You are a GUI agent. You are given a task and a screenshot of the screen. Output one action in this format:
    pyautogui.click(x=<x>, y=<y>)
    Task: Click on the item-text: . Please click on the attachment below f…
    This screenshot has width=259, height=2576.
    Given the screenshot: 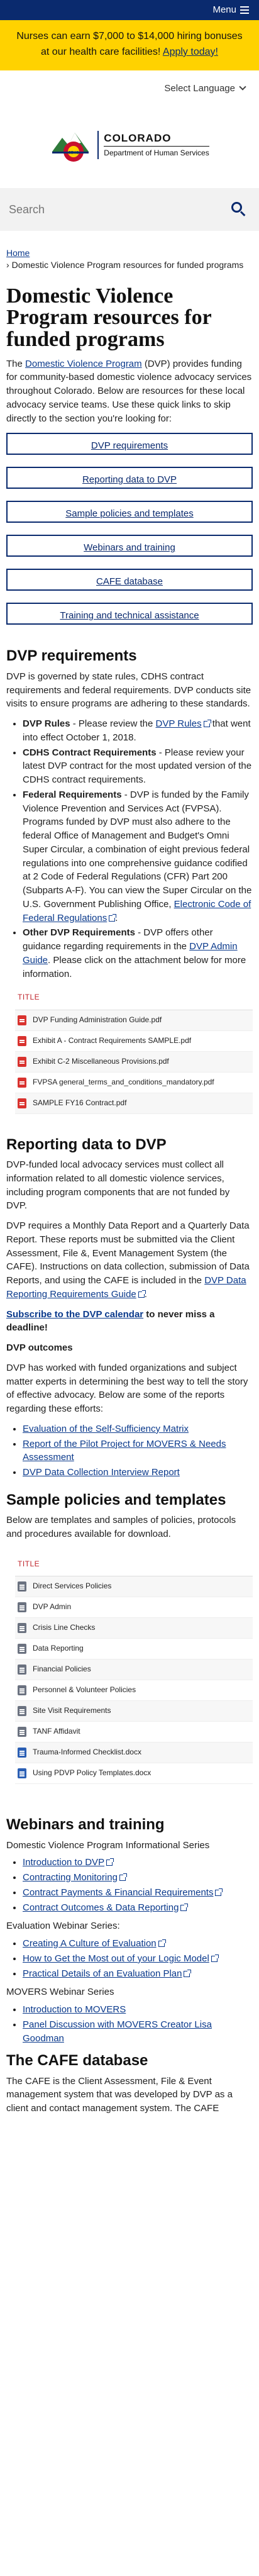 What is the action you would take?
    pyautogui.click(x=134, y=966)
    